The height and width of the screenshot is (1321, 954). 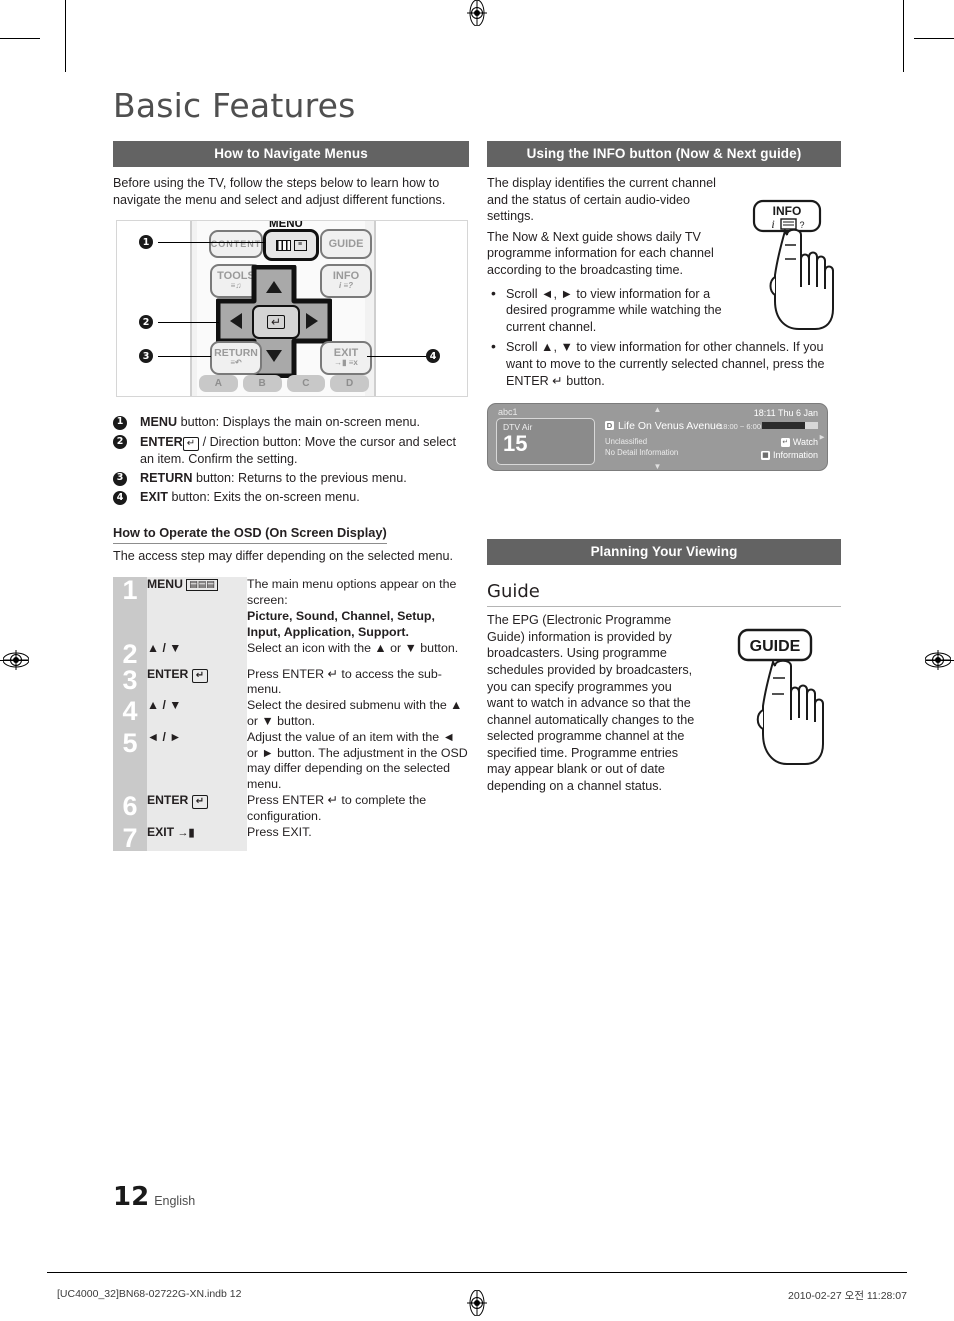 I want to click on scroll-right-icon: ►, so click(x=822, y=437).